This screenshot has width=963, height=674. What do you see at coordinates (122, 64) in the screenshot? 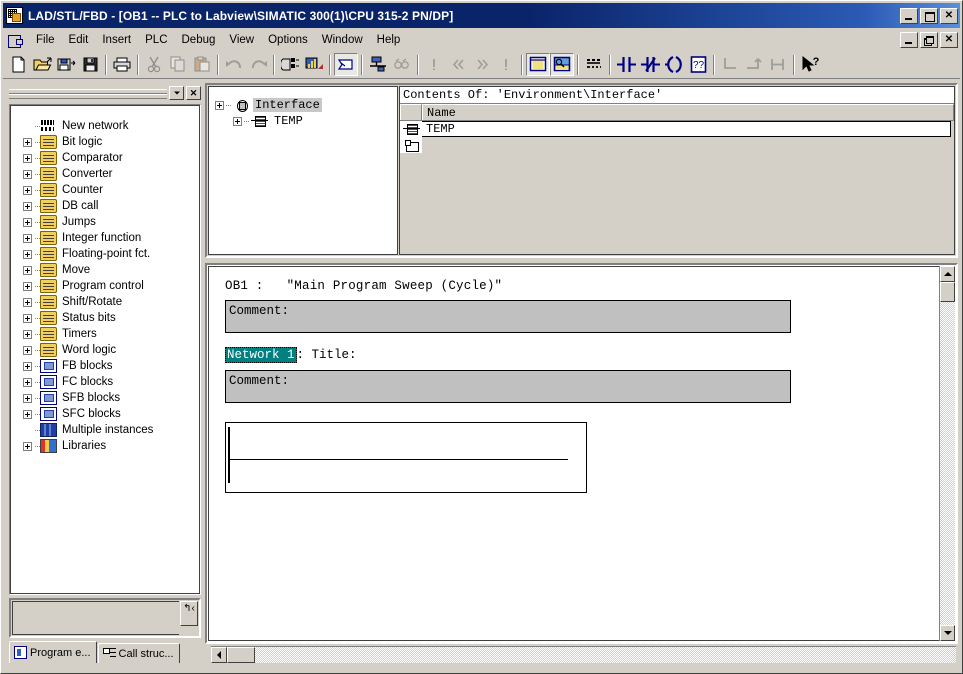
I see `print-icon` at bounding box center [122, 64].